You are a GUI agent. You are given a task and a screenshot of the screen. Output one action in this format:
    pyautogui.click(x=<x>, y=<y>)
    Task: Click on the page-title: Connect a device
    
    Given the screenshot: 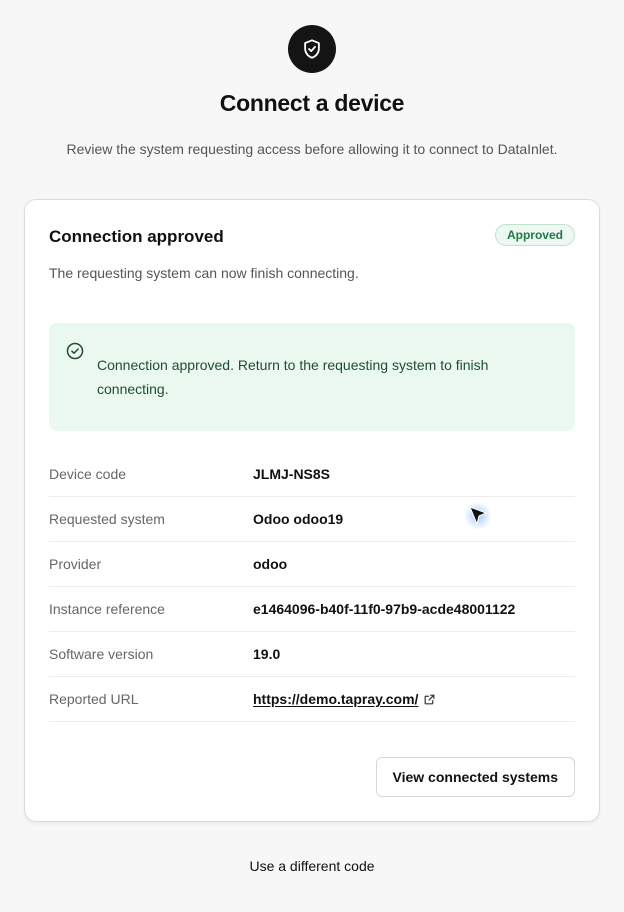 What is the action you would take?
    pyautogui.click(x=312, y=103)
    